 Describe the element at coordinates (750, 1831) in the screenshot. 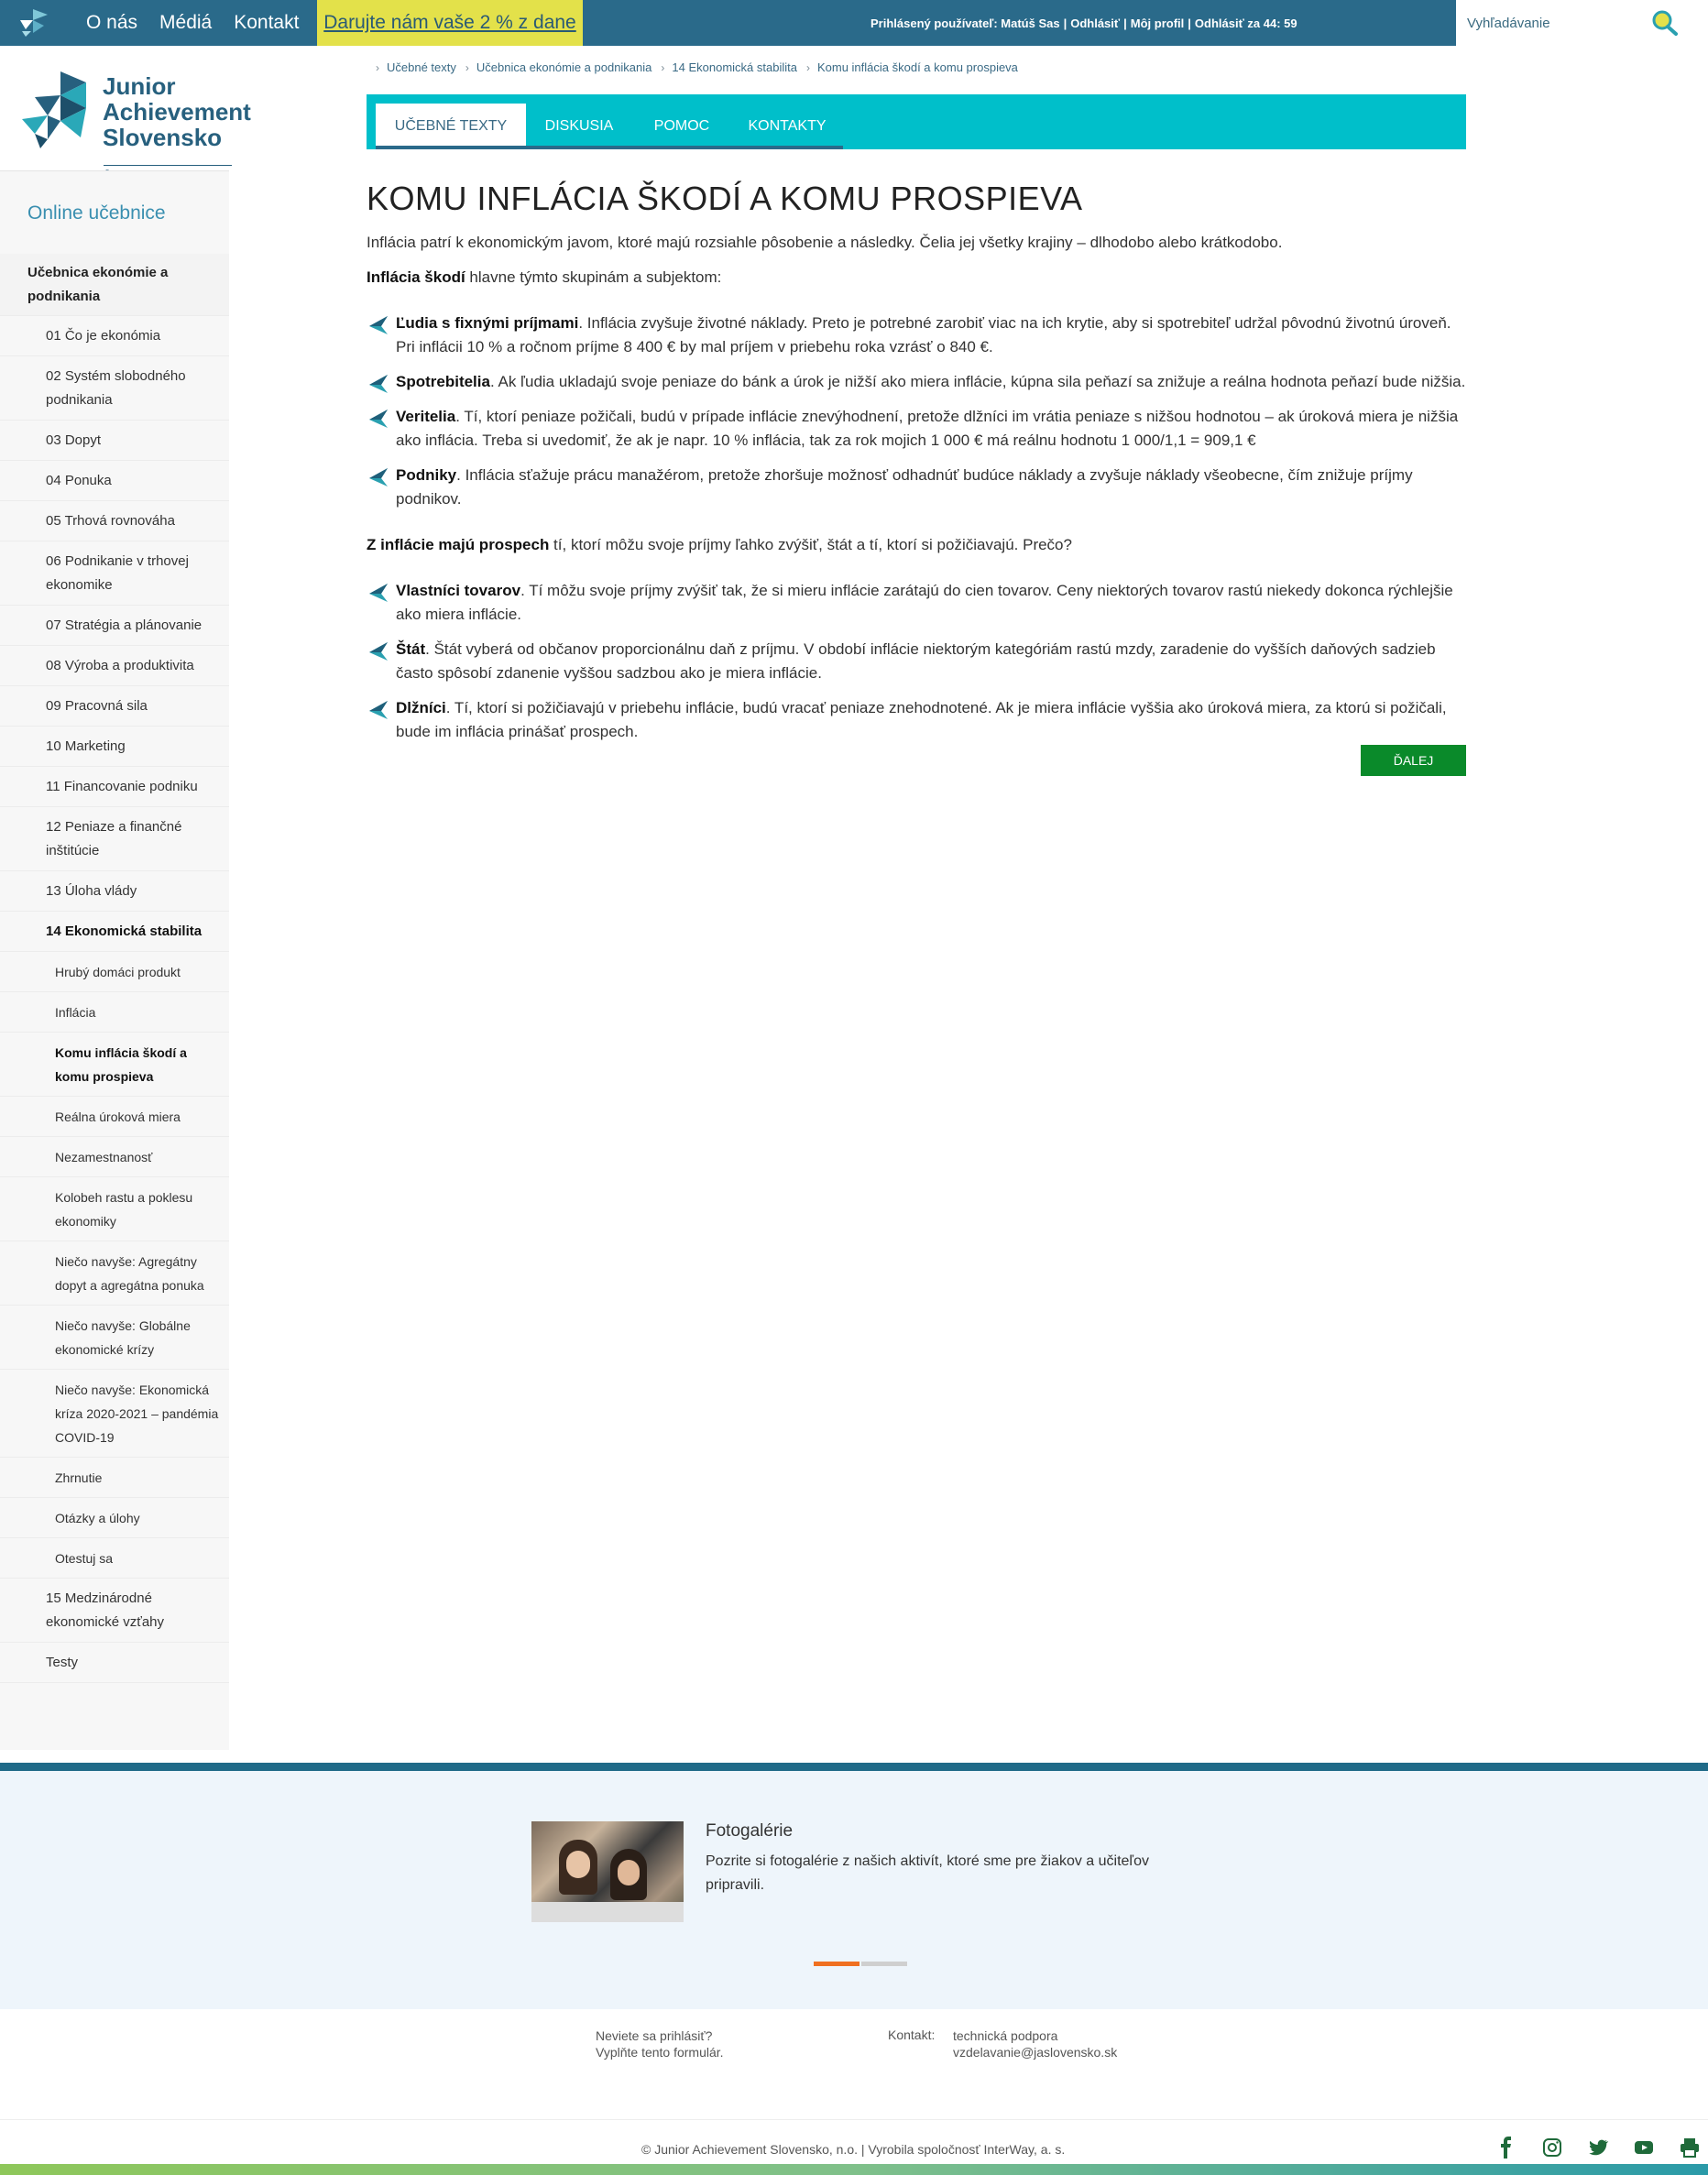

I see `gallery-title: Fotogalérie` at that location.